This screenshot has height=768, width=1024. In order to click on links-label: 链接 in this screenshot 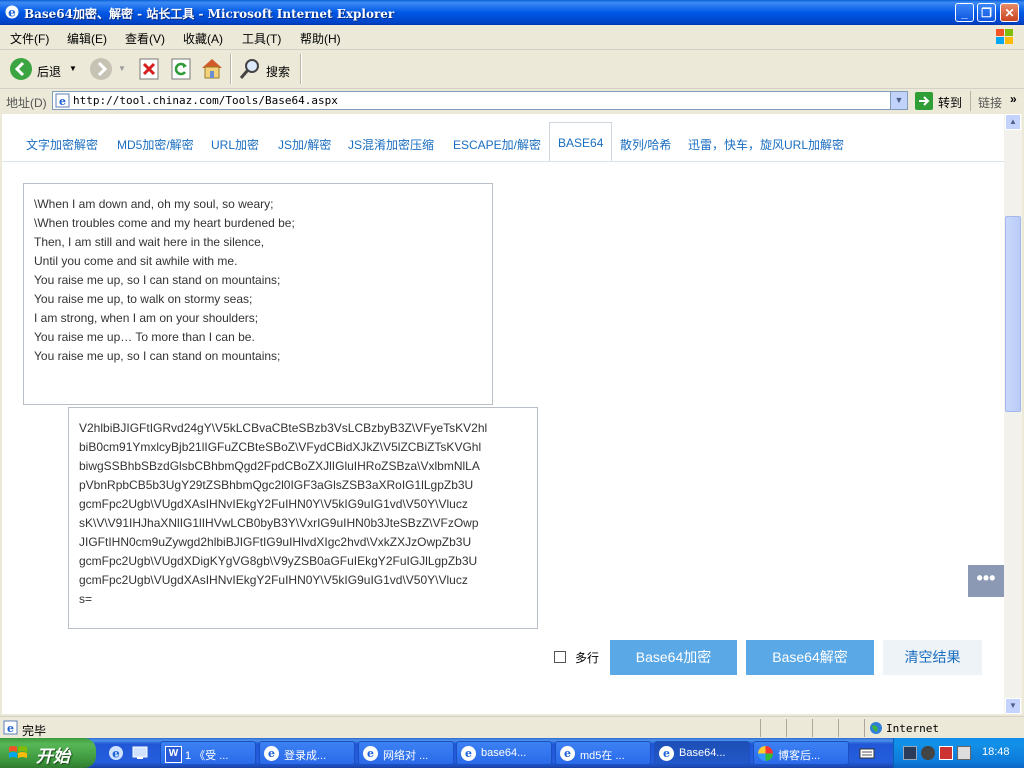, I will do `click(990, 102)`.